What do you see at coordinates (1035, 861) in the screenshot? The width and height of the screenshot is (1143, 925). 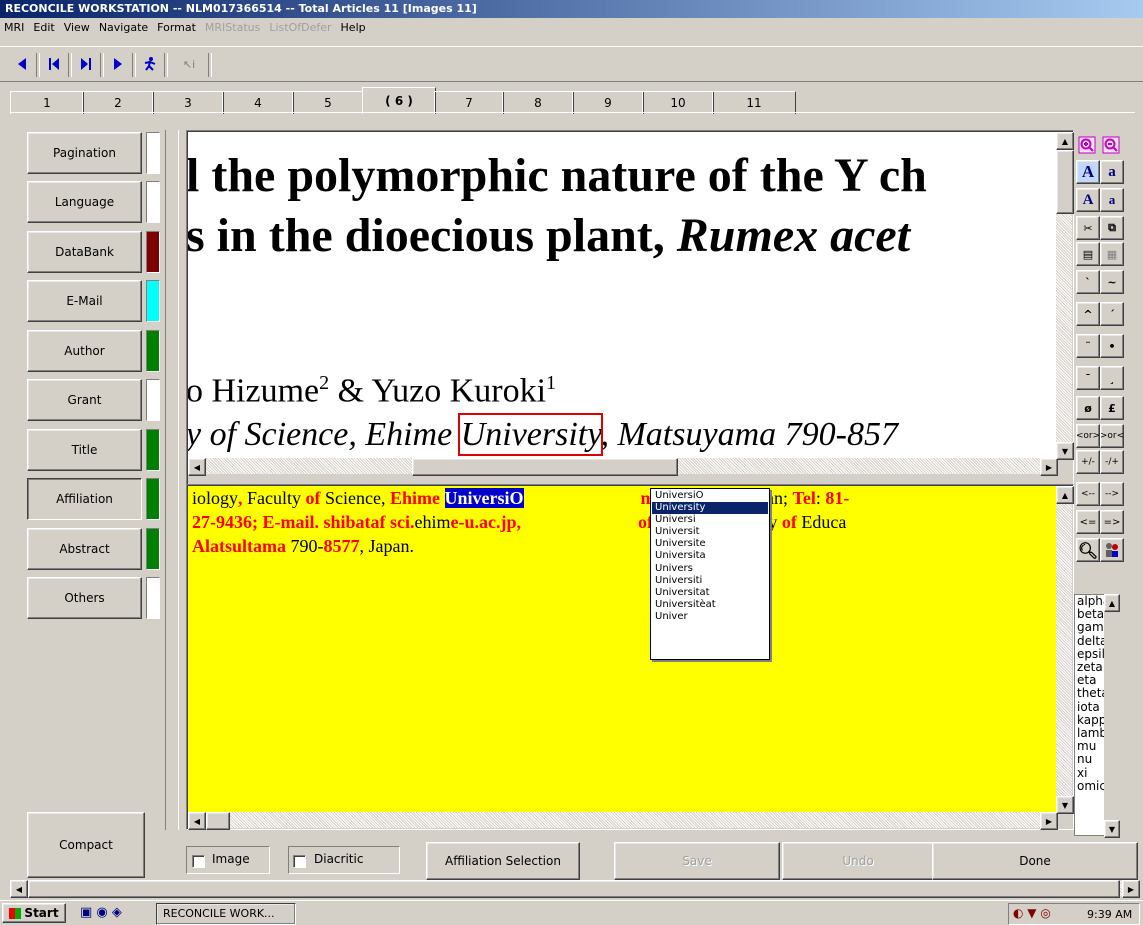 I see `done-button: Done` at bounding box center [1035, 861].